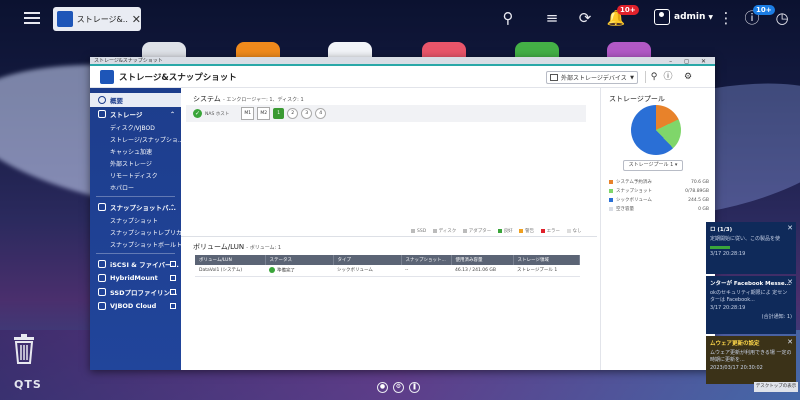 This screenshot has height=400, width=800. What do you see at coordinates (402, 61) in the screenshot?
I see `window-titlebar: ストレージ&スナップショット – ◻ ✕` at bounding box center [402, 61].